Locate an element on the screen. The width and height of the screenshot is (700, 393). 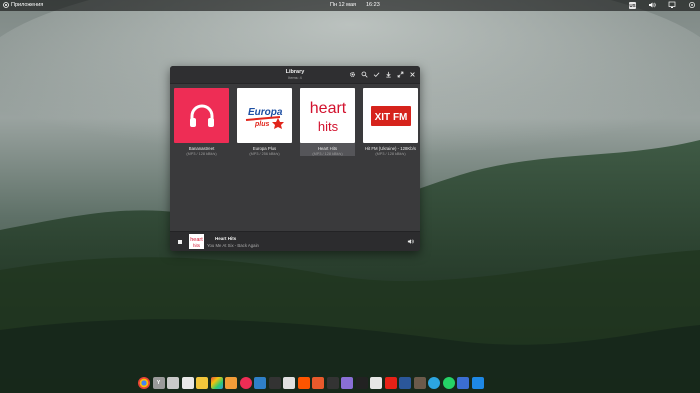
time-label: 16:23 is located at coordinates (372, 5).